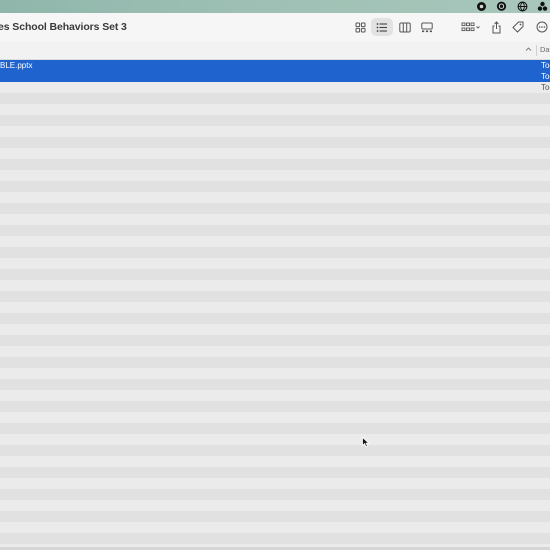 The image size is (550, 550). Describe the element at coordinates (275, 51) in the screenshot. I see `column-header: Dat` at that location.